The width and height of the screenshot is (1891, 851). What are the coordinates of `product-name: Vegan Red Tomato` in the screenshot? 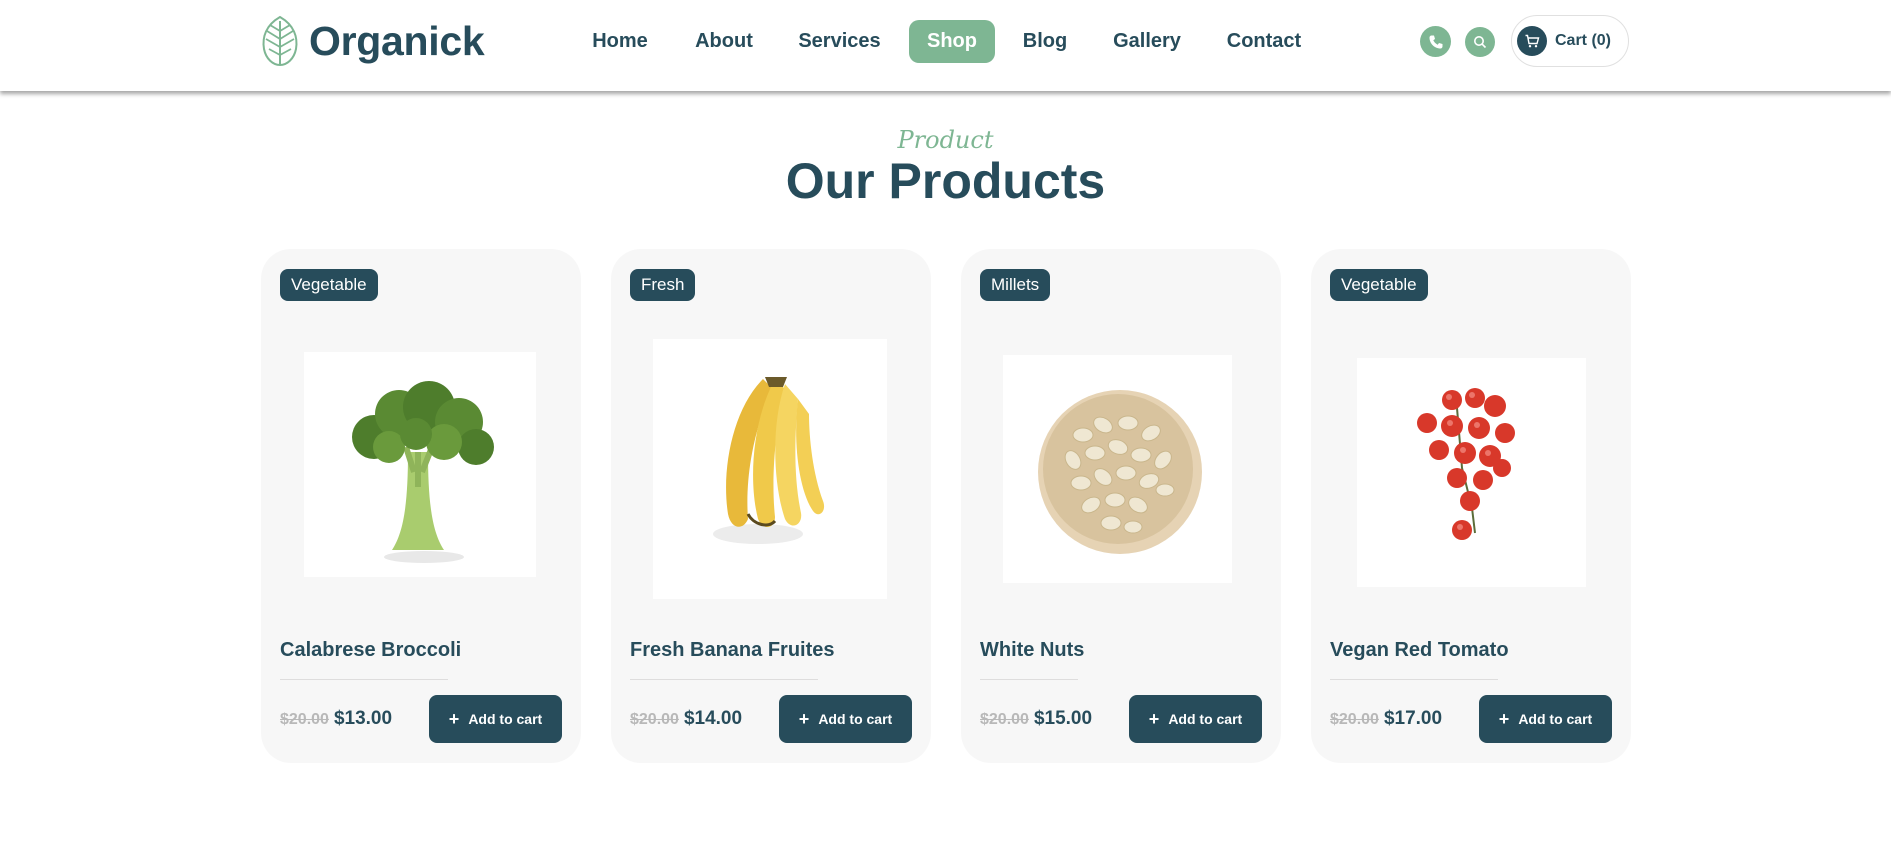 It's located at (1419, 650).